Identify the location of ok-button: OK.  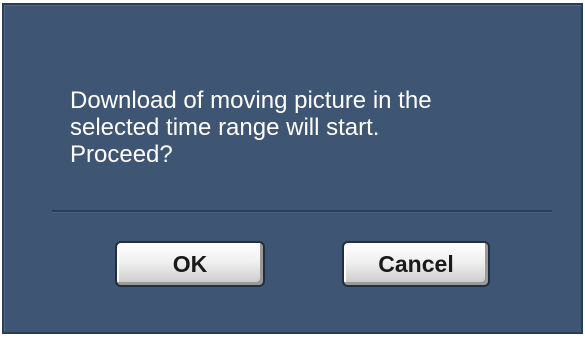
(190, 264).